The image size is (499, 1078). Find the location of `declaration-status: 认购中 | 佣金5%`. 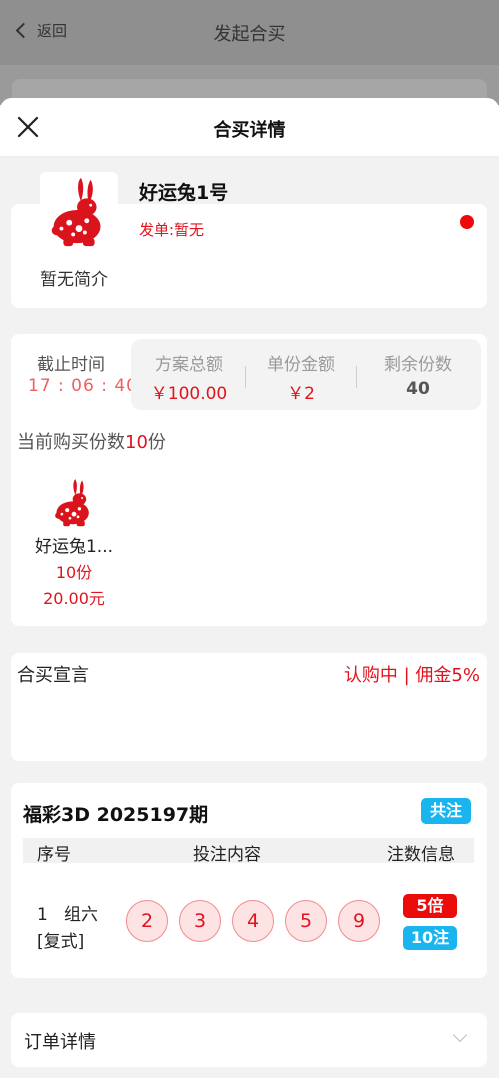

declaration-status: 认购中 | 佣金5% is located at coordinates (411, 675).